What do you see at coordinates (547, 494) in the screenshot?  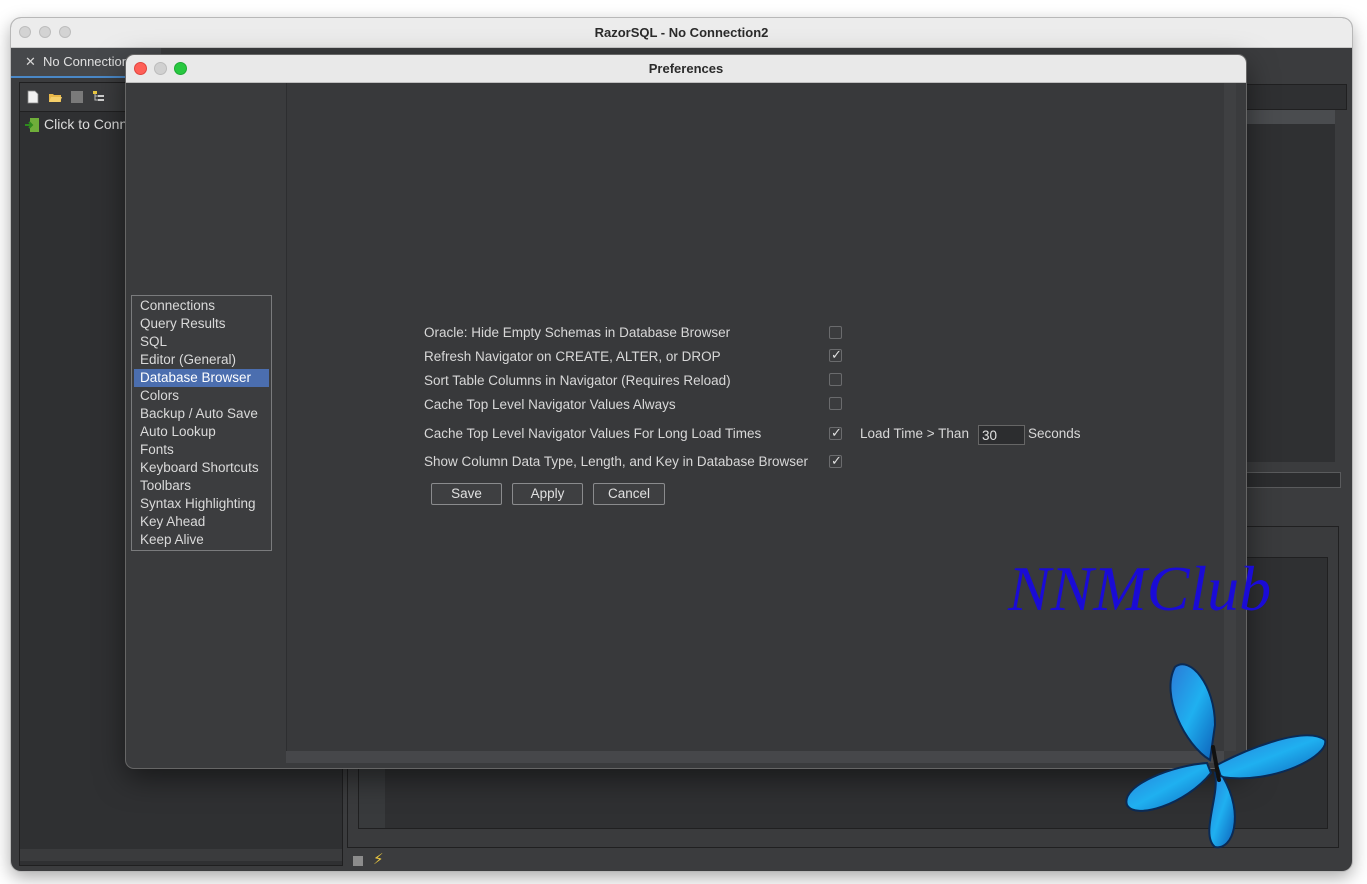 I see `apply-button: Apply` at bounding box center [547, 494].